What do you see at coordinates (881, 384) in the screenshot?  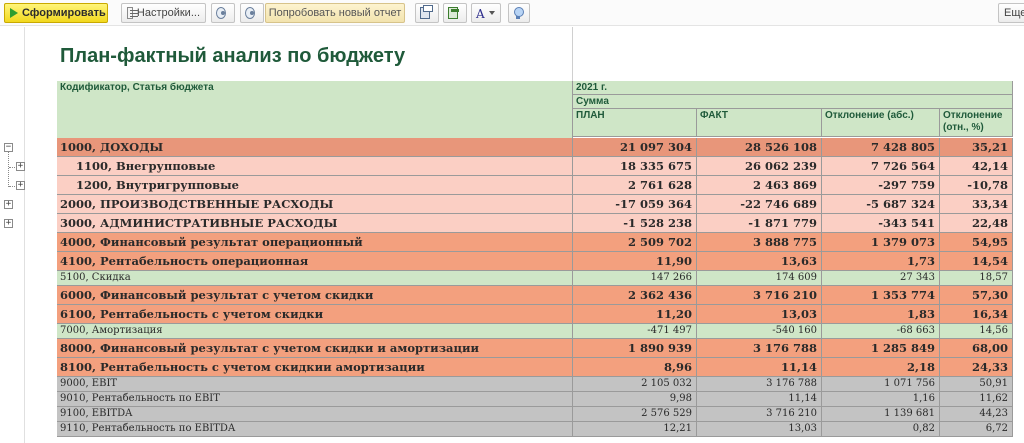 I see `row-cell-abs: 1 071 756` at bounding box center [881, 384].